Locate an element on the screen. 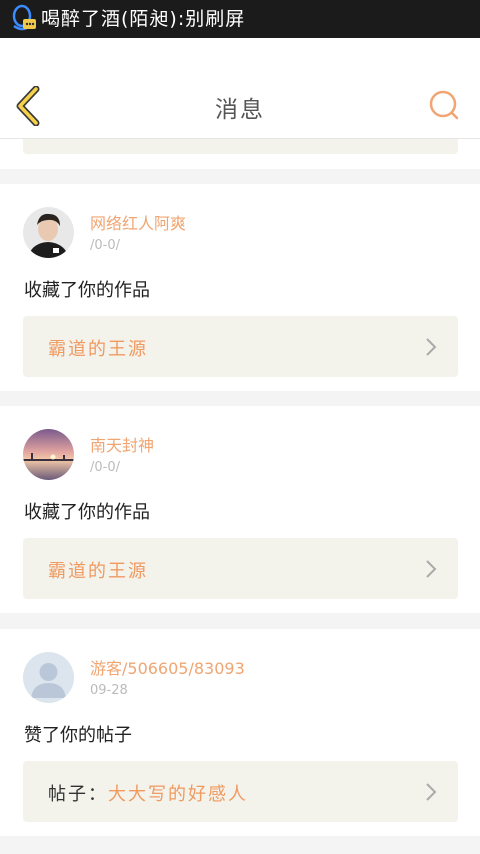 This screenshot has width=480, height=854. previous-ref-box is located at coordinates (240, 146).